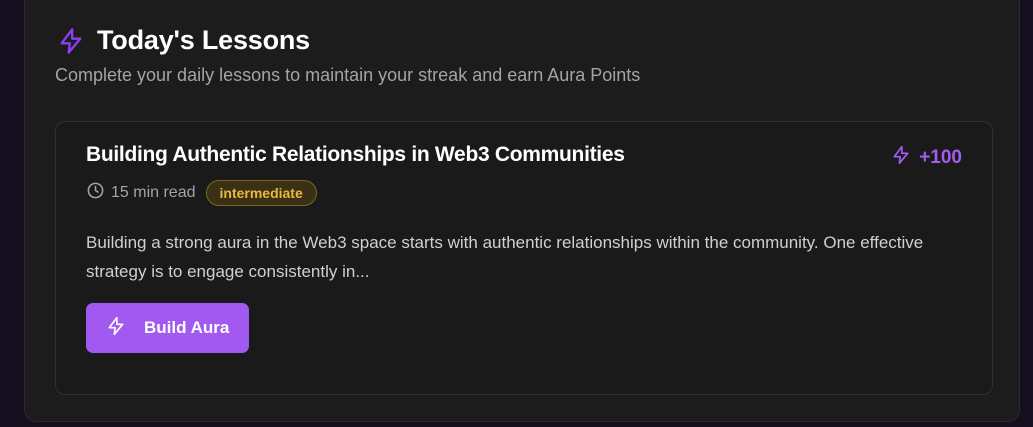 The width and height of the screenshot is (1033, 427). Describe the element at coordinates (187, 327) in the screenshot. I see `build-aura-label: Build Aura` at that location.